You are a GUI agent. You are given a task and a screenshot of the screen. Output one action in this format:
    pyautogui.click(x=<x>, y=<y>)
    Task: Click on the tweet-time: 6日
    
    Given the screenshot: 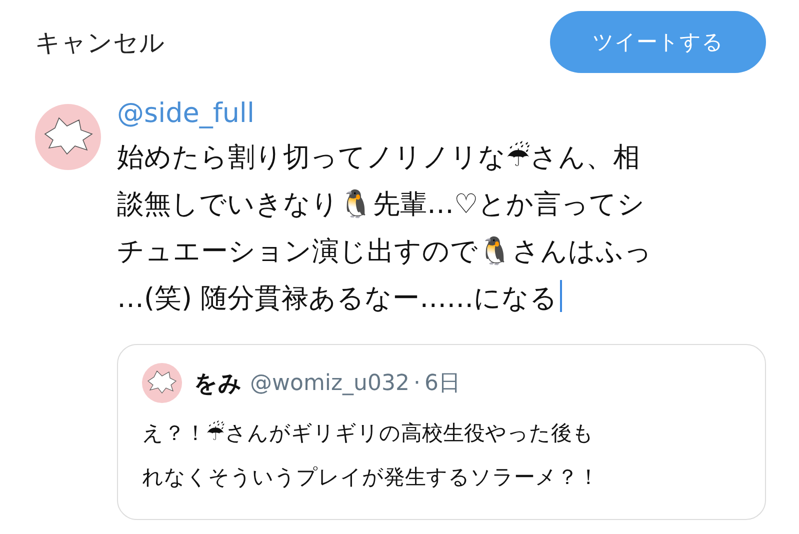 What is the action you would take?
    pyautogui.click(x=442, y=384)
    